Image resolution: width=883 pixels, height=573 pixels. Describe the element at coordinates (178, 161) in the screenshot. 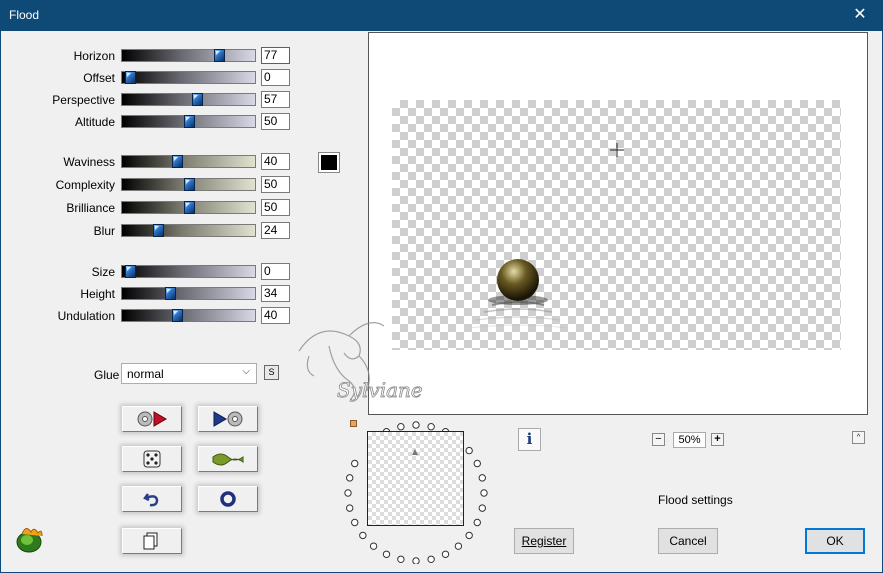

I see `waviness-slider-thumb` at that location.